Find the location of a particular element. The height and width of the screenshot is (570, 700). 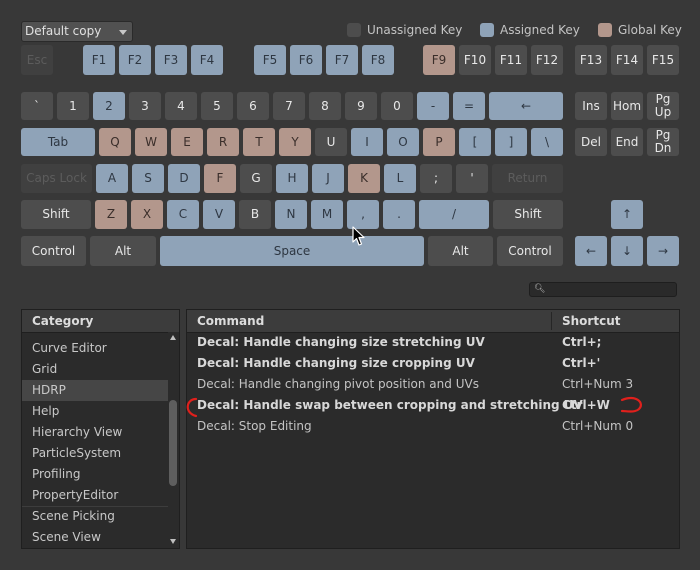

key-backslash: \ is located at coordinates (547, 142).